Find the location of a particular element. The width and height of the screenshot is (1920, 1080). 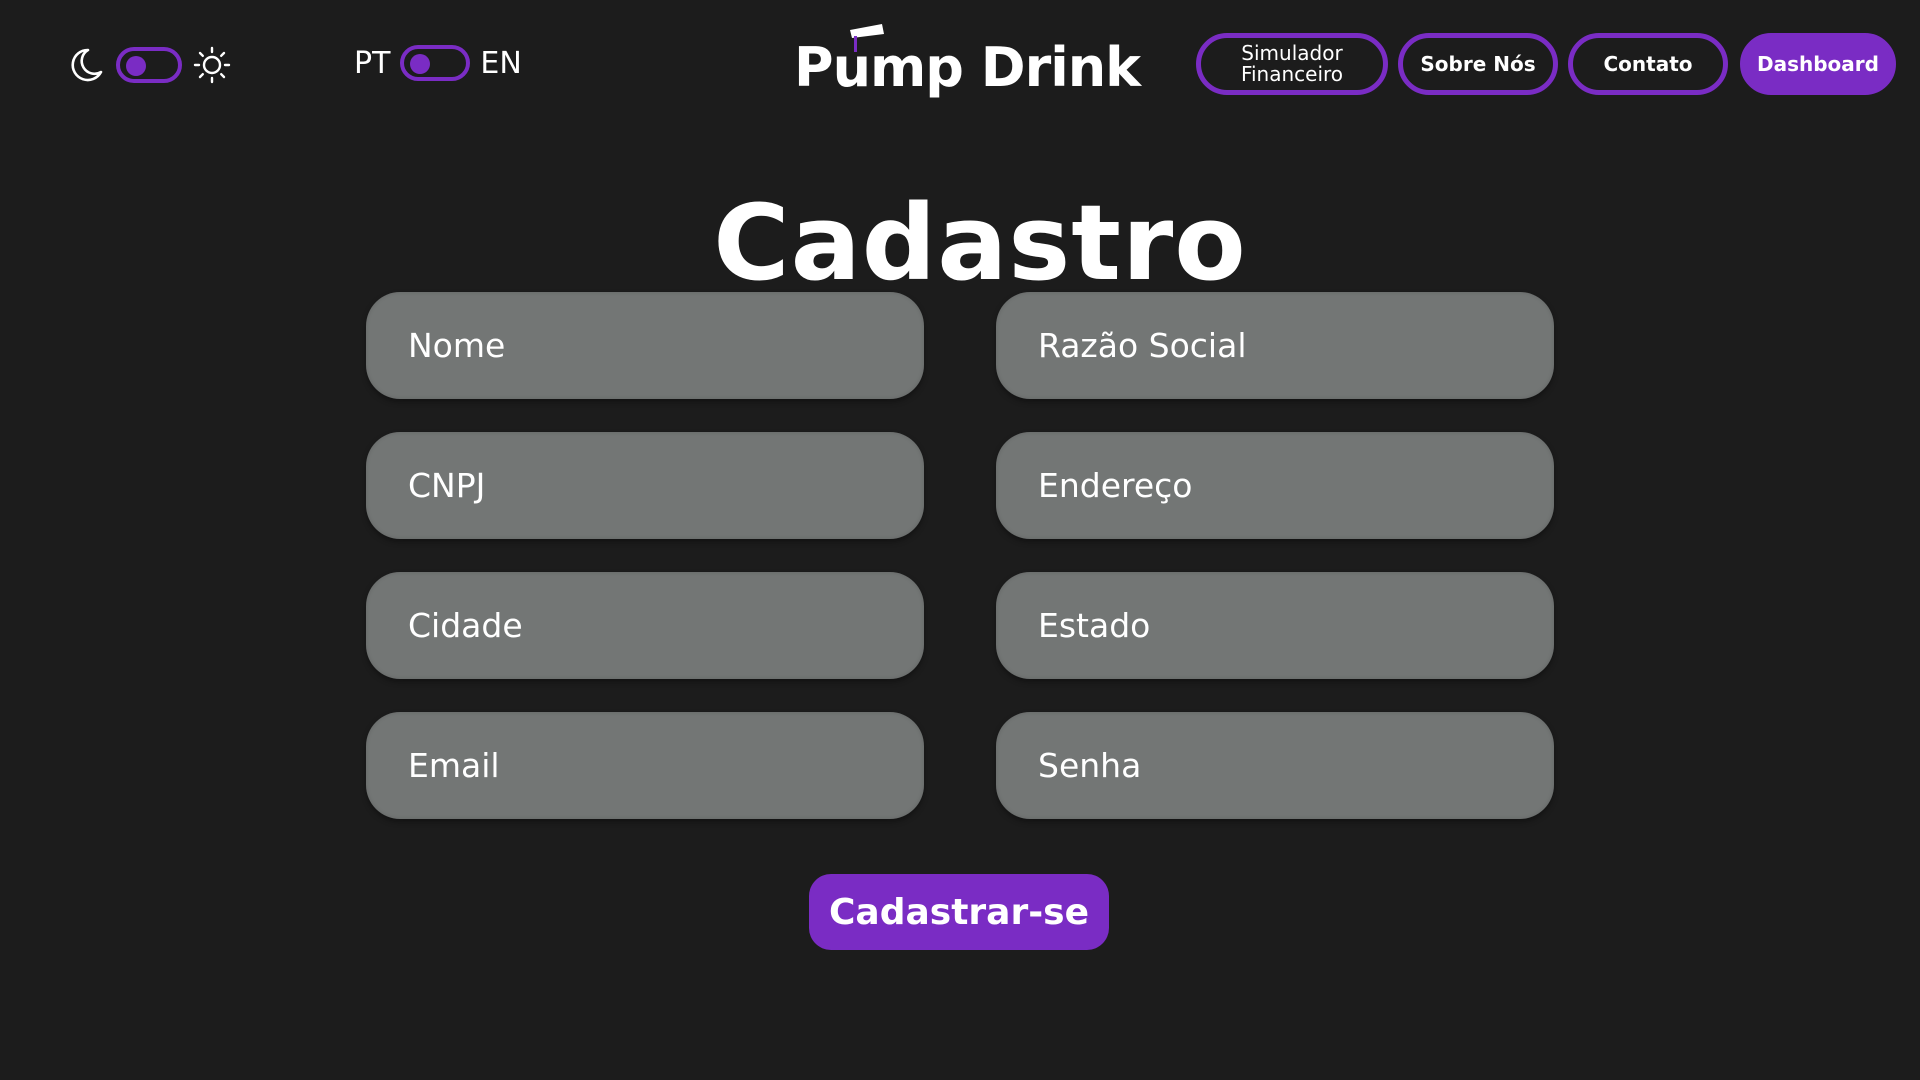

nome-field is located at coordinates (645, 345).